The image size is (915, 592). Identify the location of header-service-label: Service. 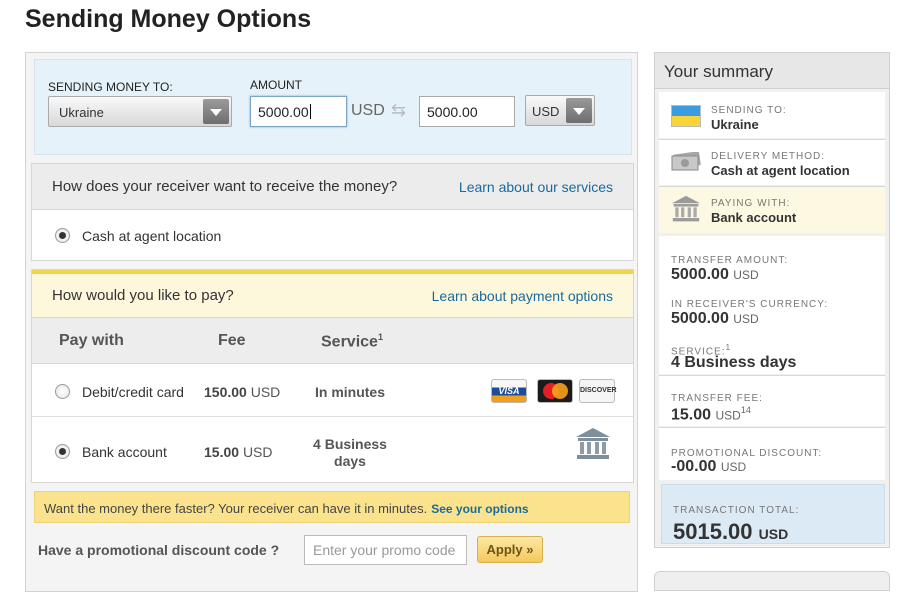
(349, 342).